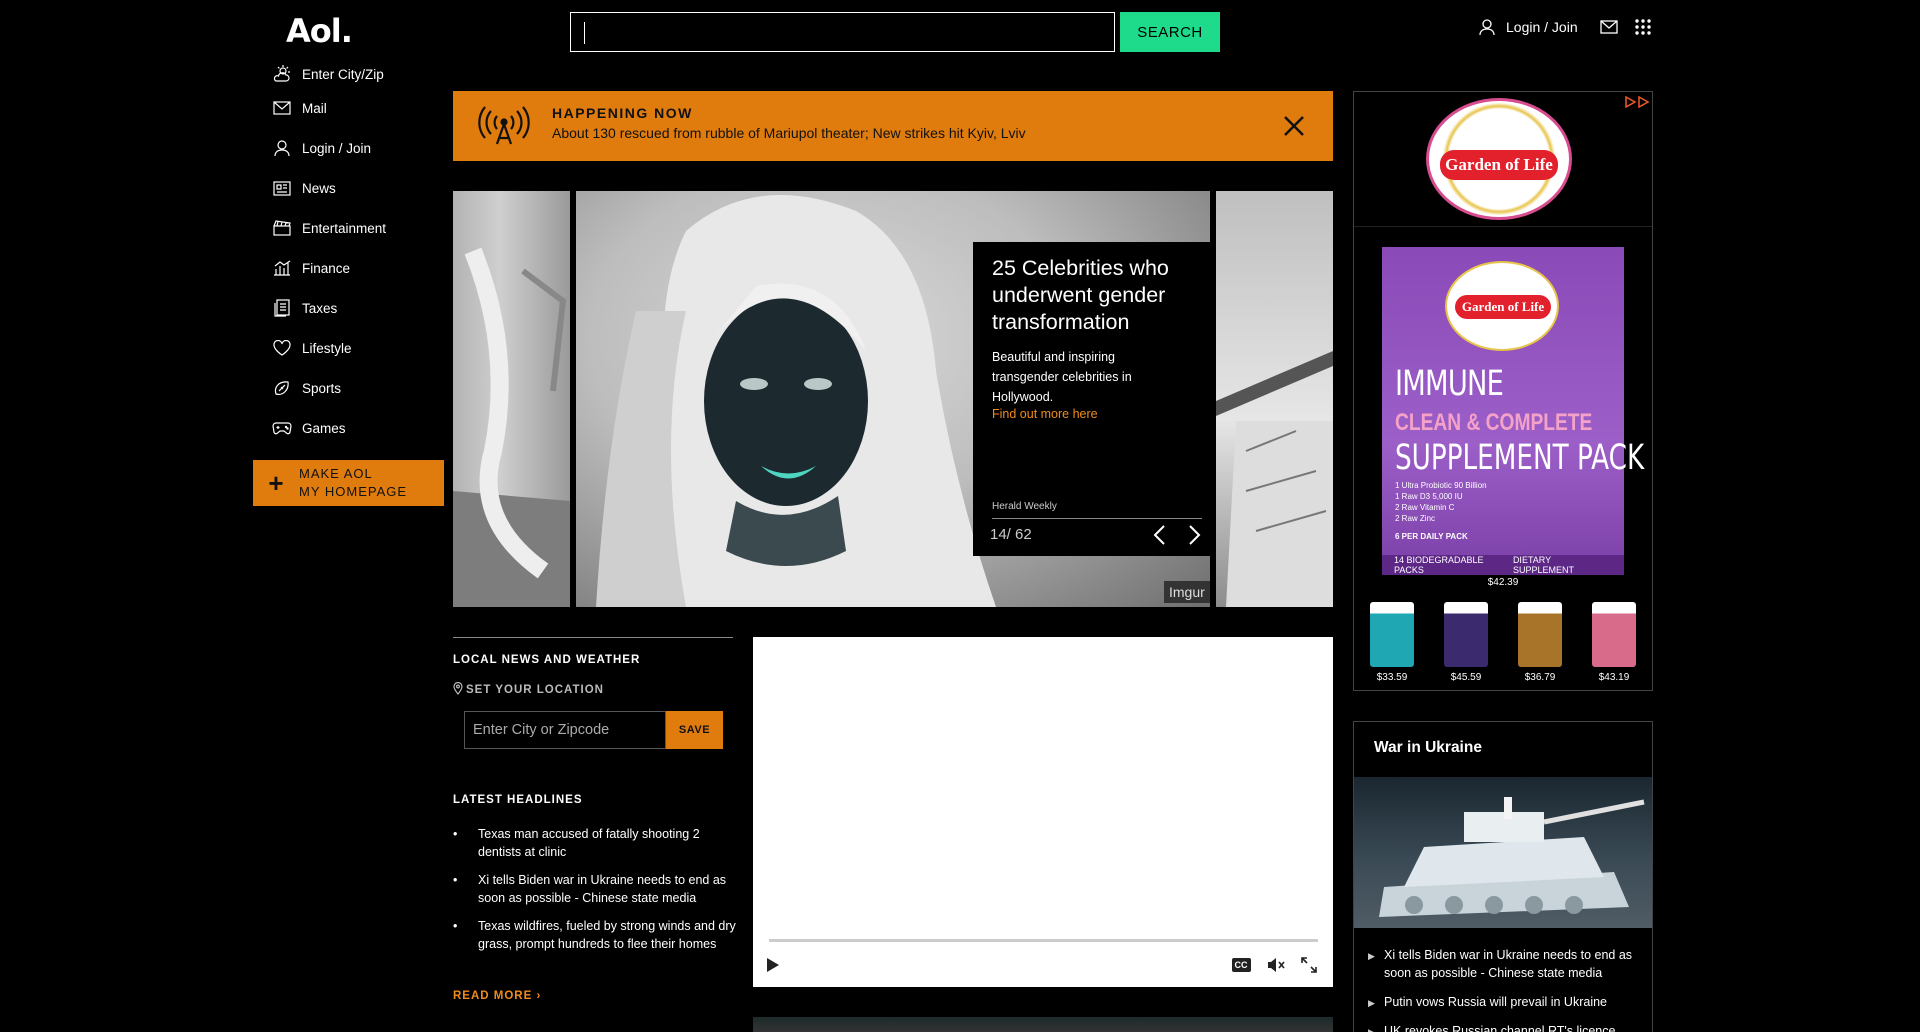 The image size is (1920, 1032). What do you see at coordinates (1429, 496) in the screenshot?
I see `ingredient: 1 Raw D3 5,000 IU` at bounding box center [1429, 496].